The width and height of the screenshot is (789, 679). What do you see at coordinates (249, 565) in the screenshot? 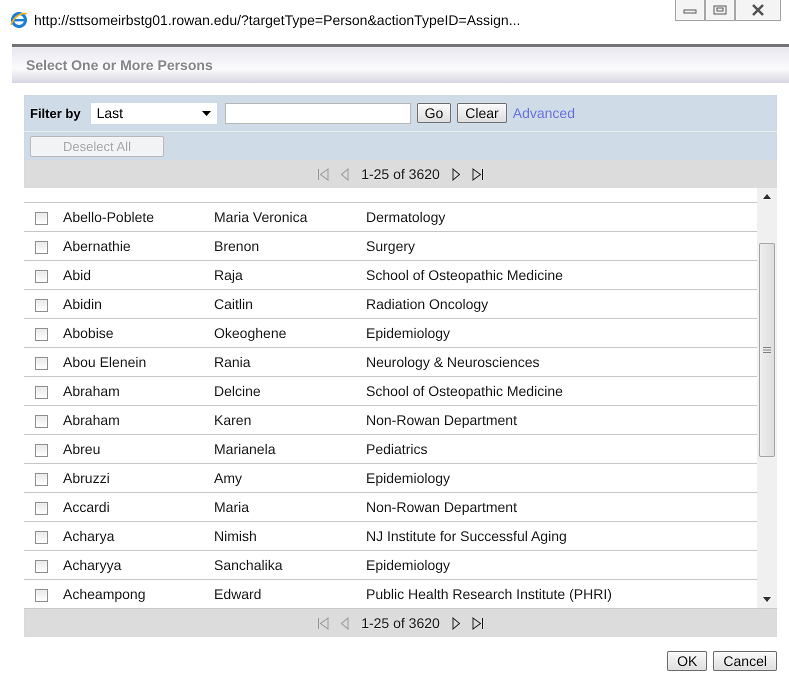
I see `first-name-cell-text: Sanchalika` at bounding box center [249, 565].